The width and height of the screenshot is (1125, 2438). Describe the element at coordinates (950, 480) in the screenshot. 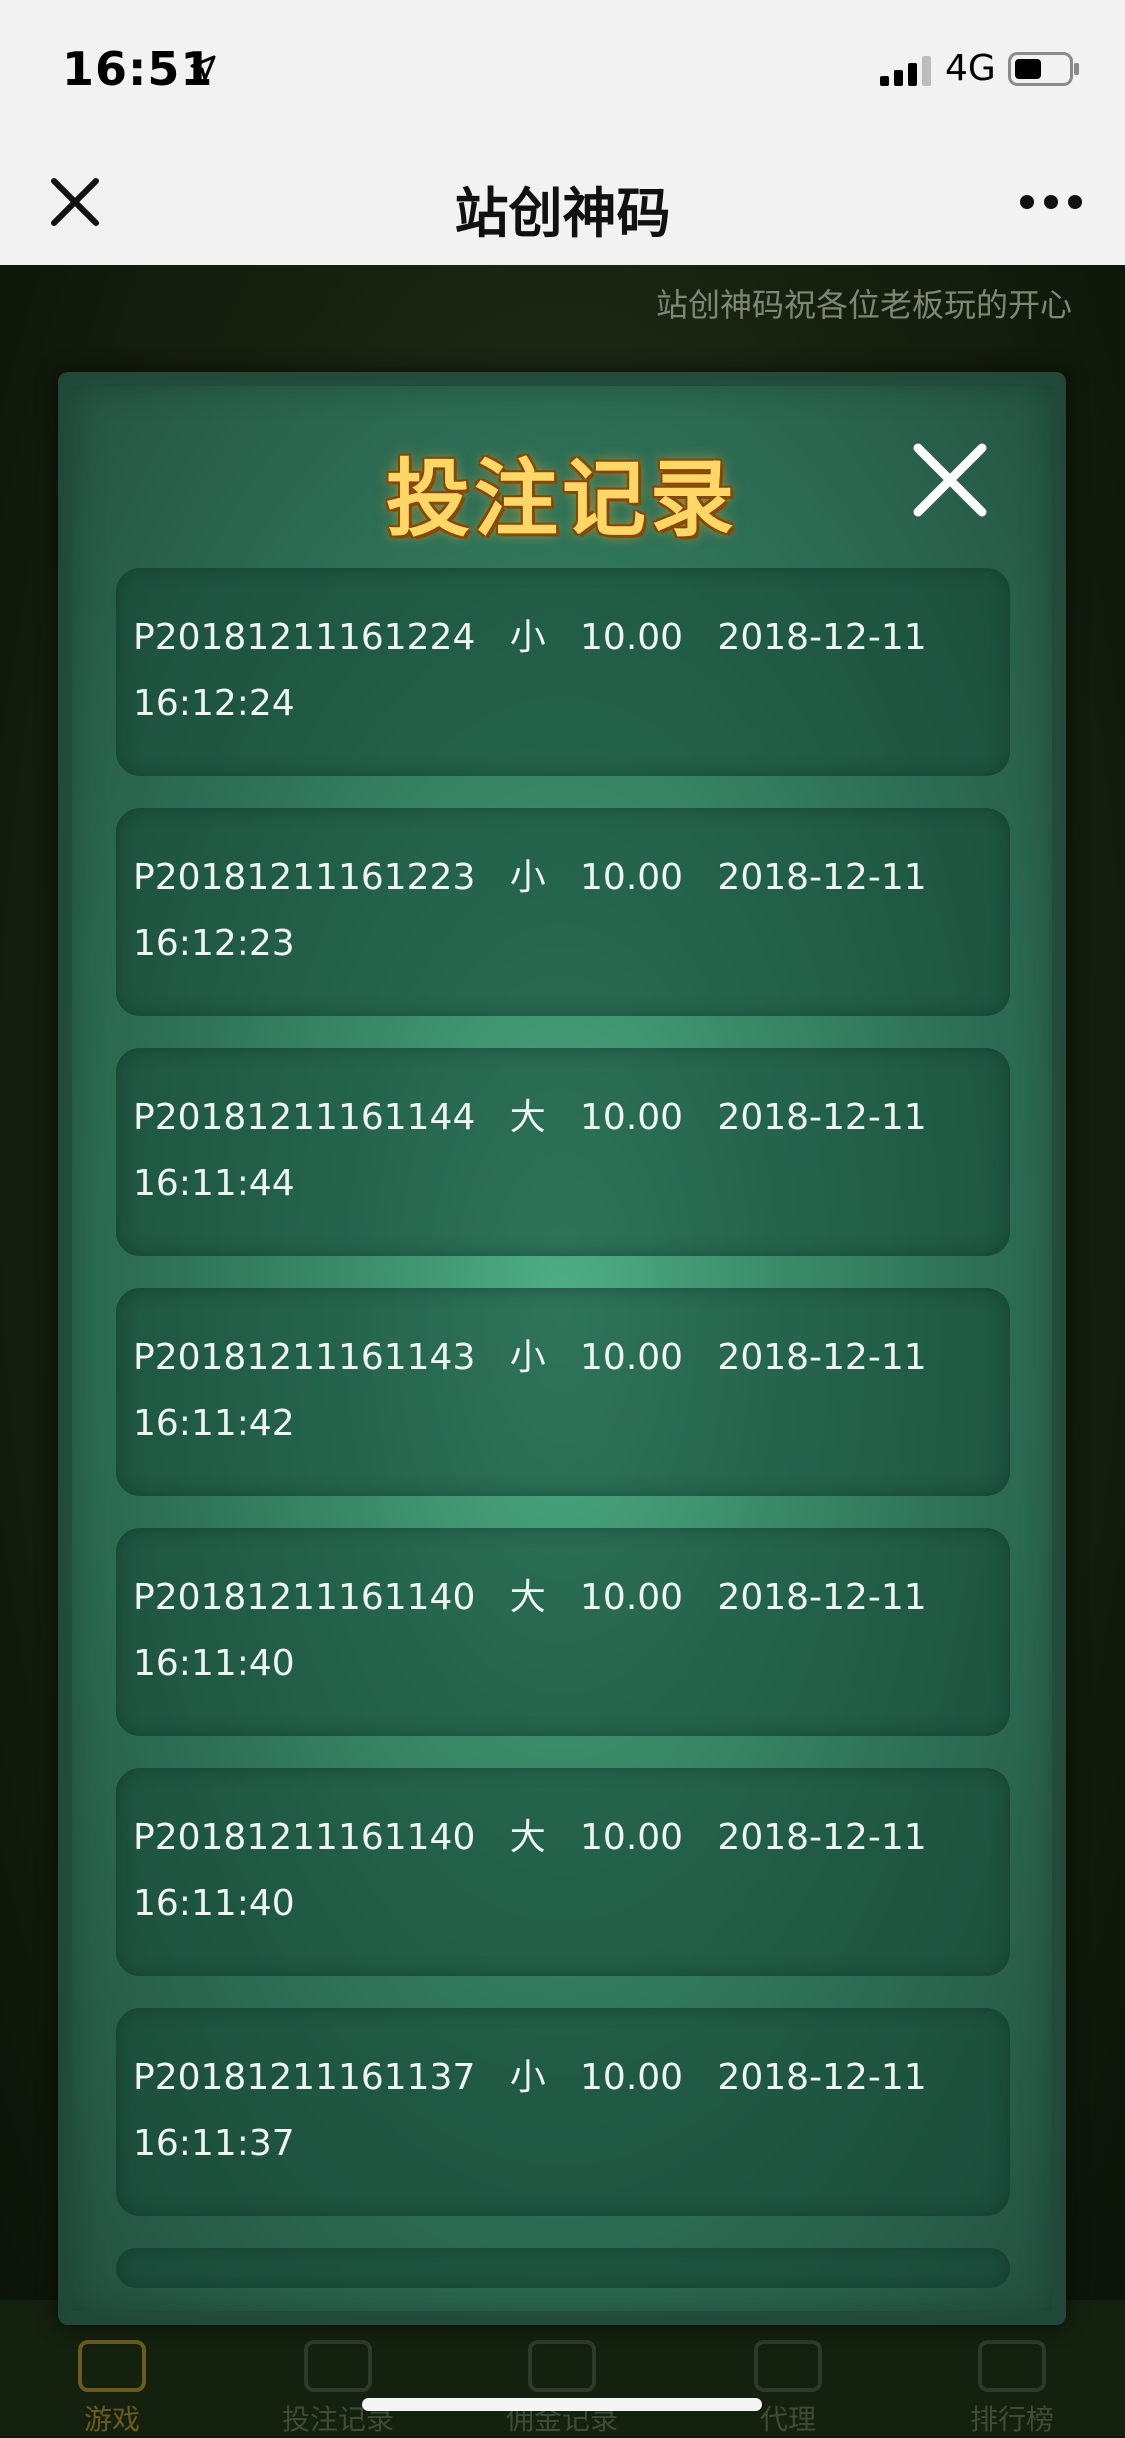

I see `close-icon` at that location.